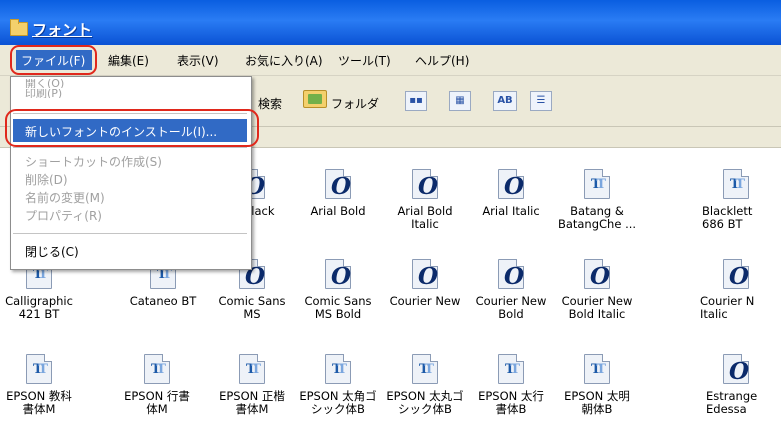 Image resolution: width=781 pixels, height=436 pixels. I want to click on menu-delete: 削除(D), so click(46, 179).